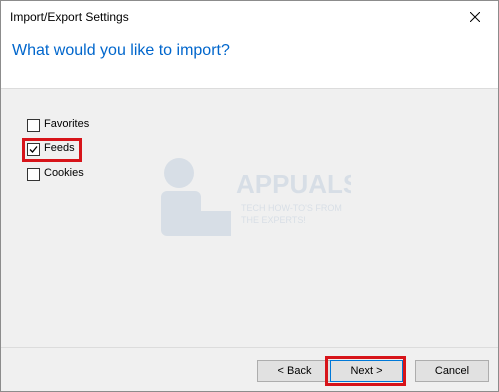  What do you see at coordinates (249, 17) in the screenshot?
I see `title-bar: Import/Export Settings` at bounding box center [249, 17].